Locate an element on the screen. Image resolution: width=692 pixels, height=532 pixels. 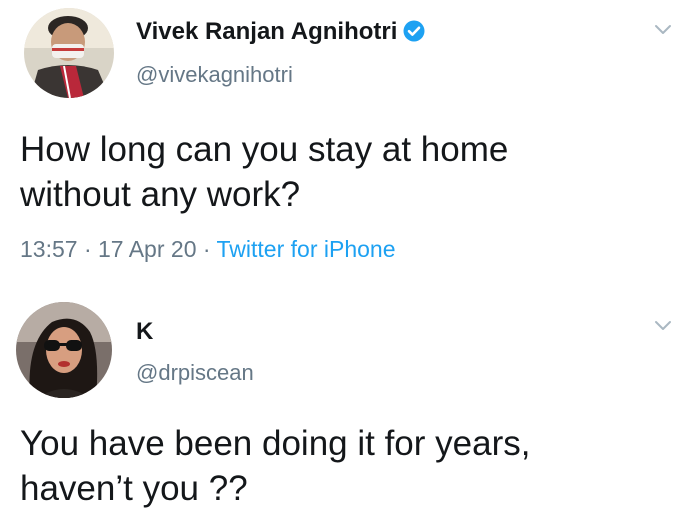
tweet-text-line: You have been doing it for years, is located at coordinates (275, 443).